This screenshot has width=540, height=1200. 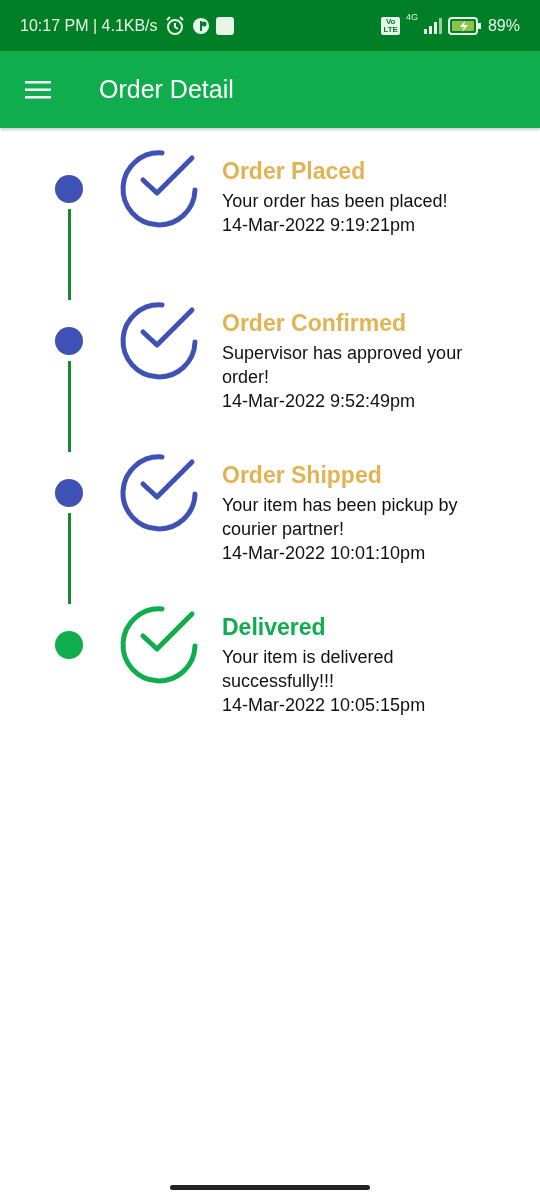 What do you see at coordinates (335, 201) in the screenshot?
I see `step-message: Your order has been placed!` at bounding box center [335, 201].